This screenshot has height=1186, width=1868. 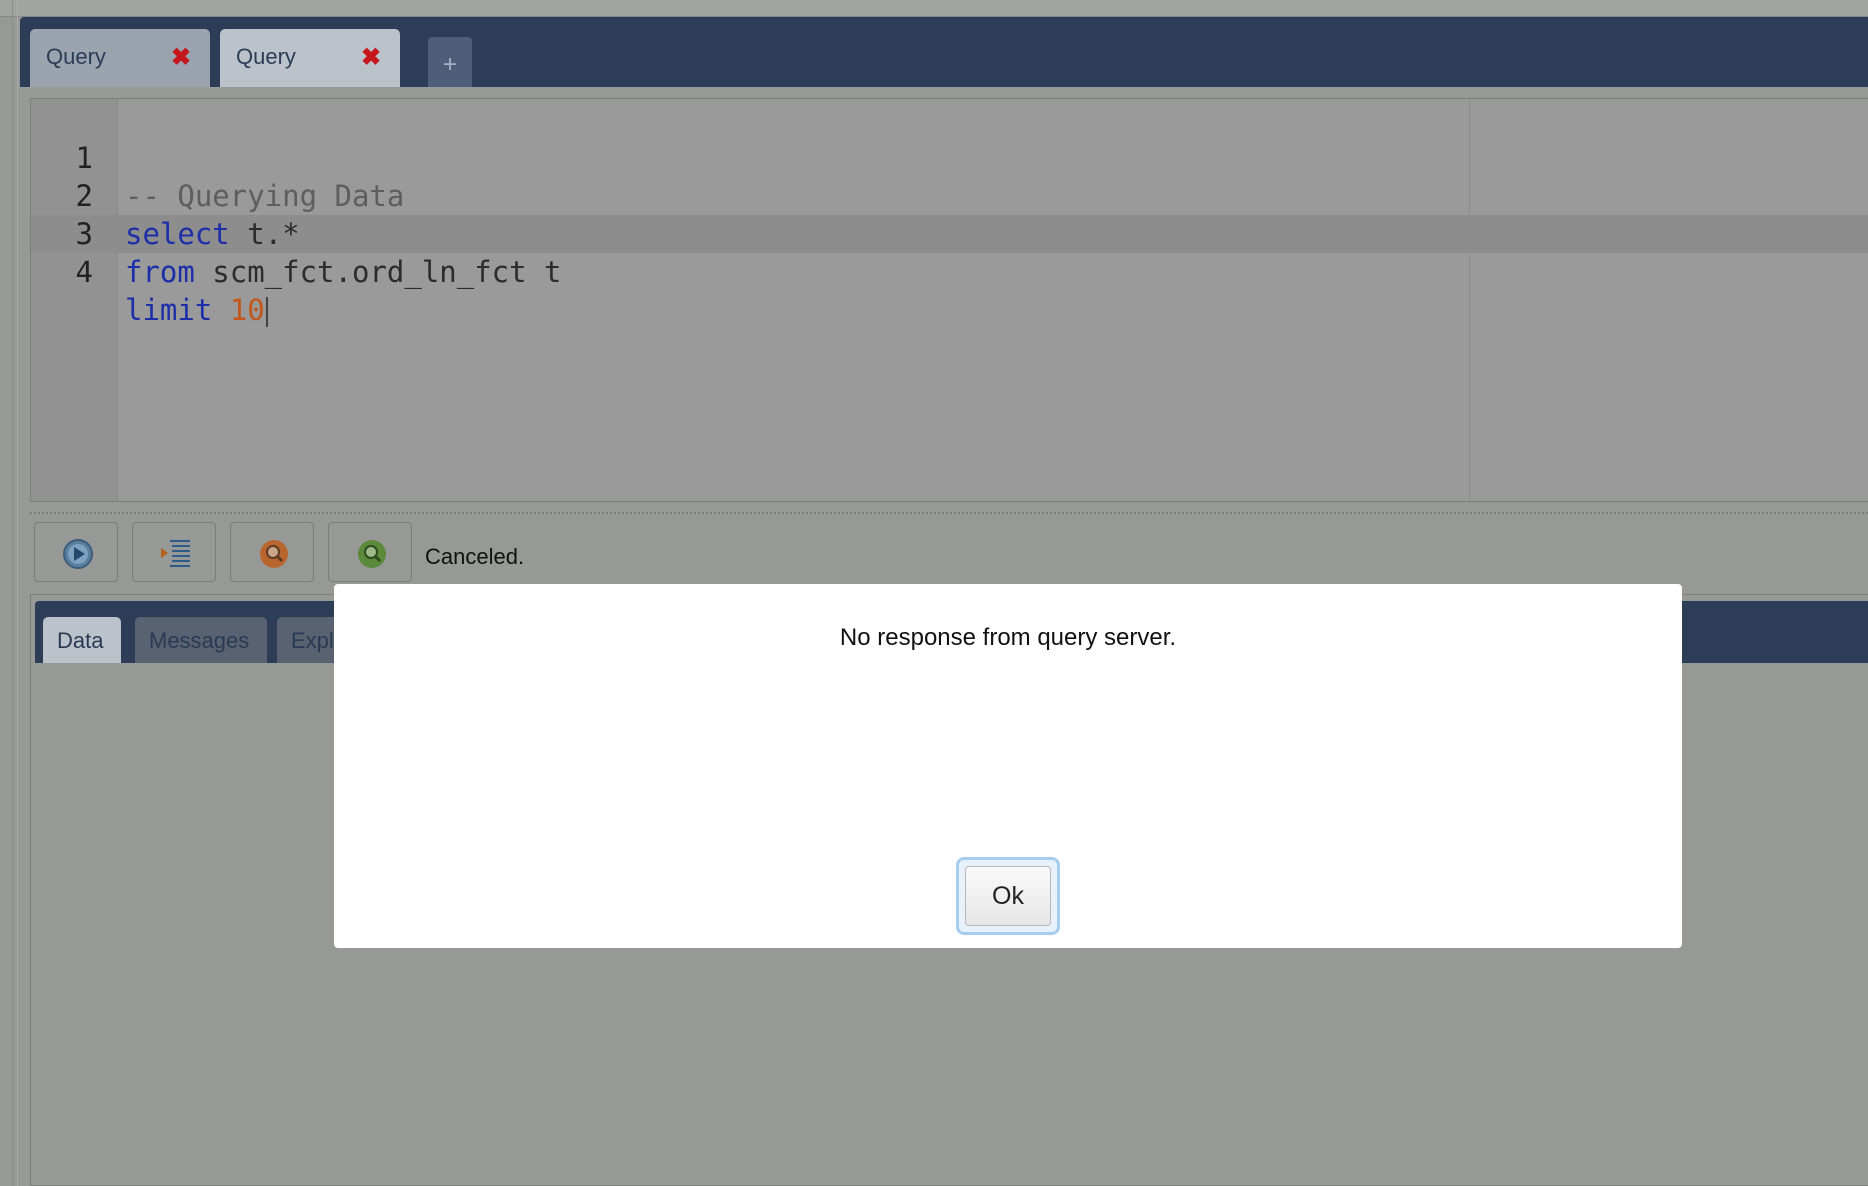 I want to click on tab-label: Expl, so click(x=312, y=640).